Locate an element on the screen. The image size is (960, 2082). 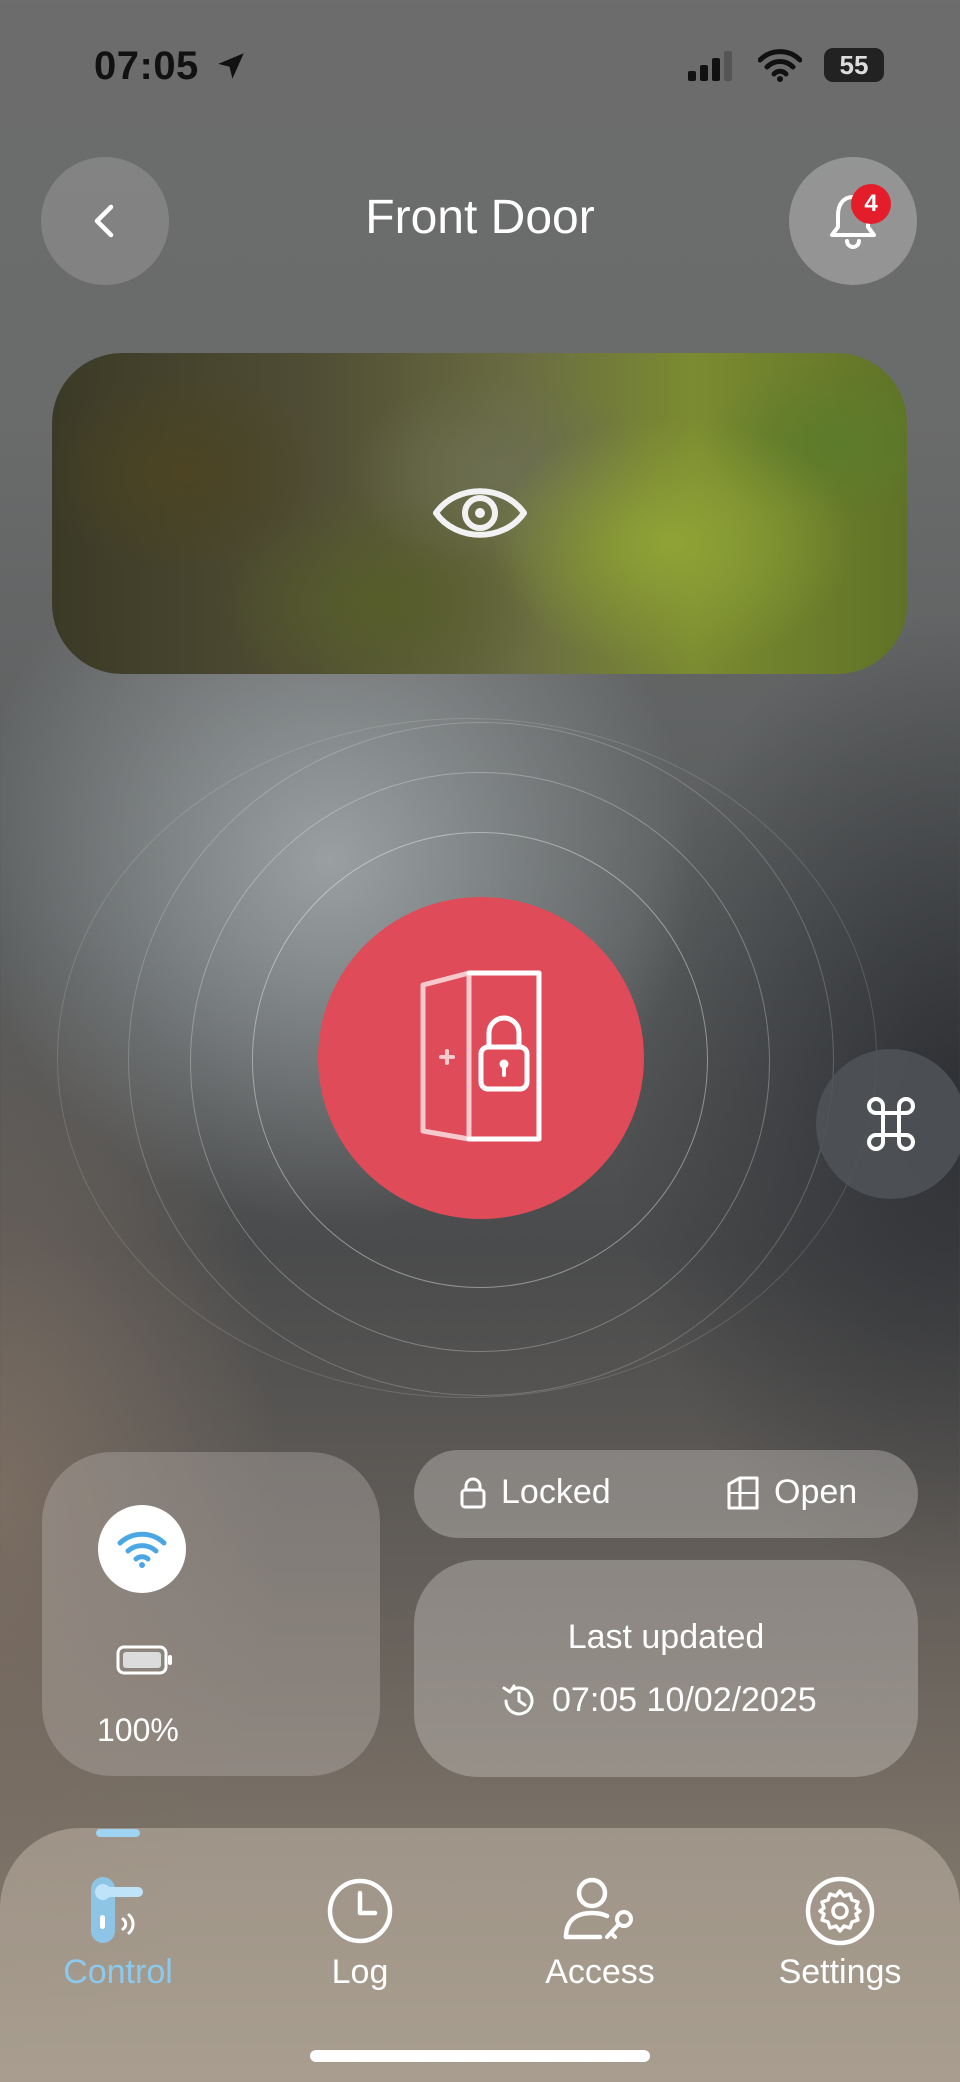
door-open-icon is located at coordinates (743, 1492).